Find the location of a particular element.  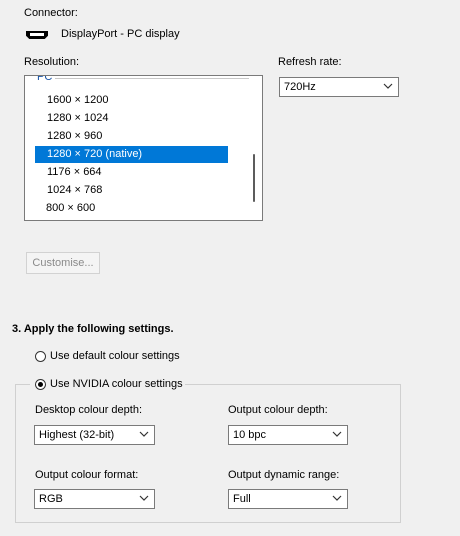

list-scrollbar-thumb is located at coordinates (254, 178).